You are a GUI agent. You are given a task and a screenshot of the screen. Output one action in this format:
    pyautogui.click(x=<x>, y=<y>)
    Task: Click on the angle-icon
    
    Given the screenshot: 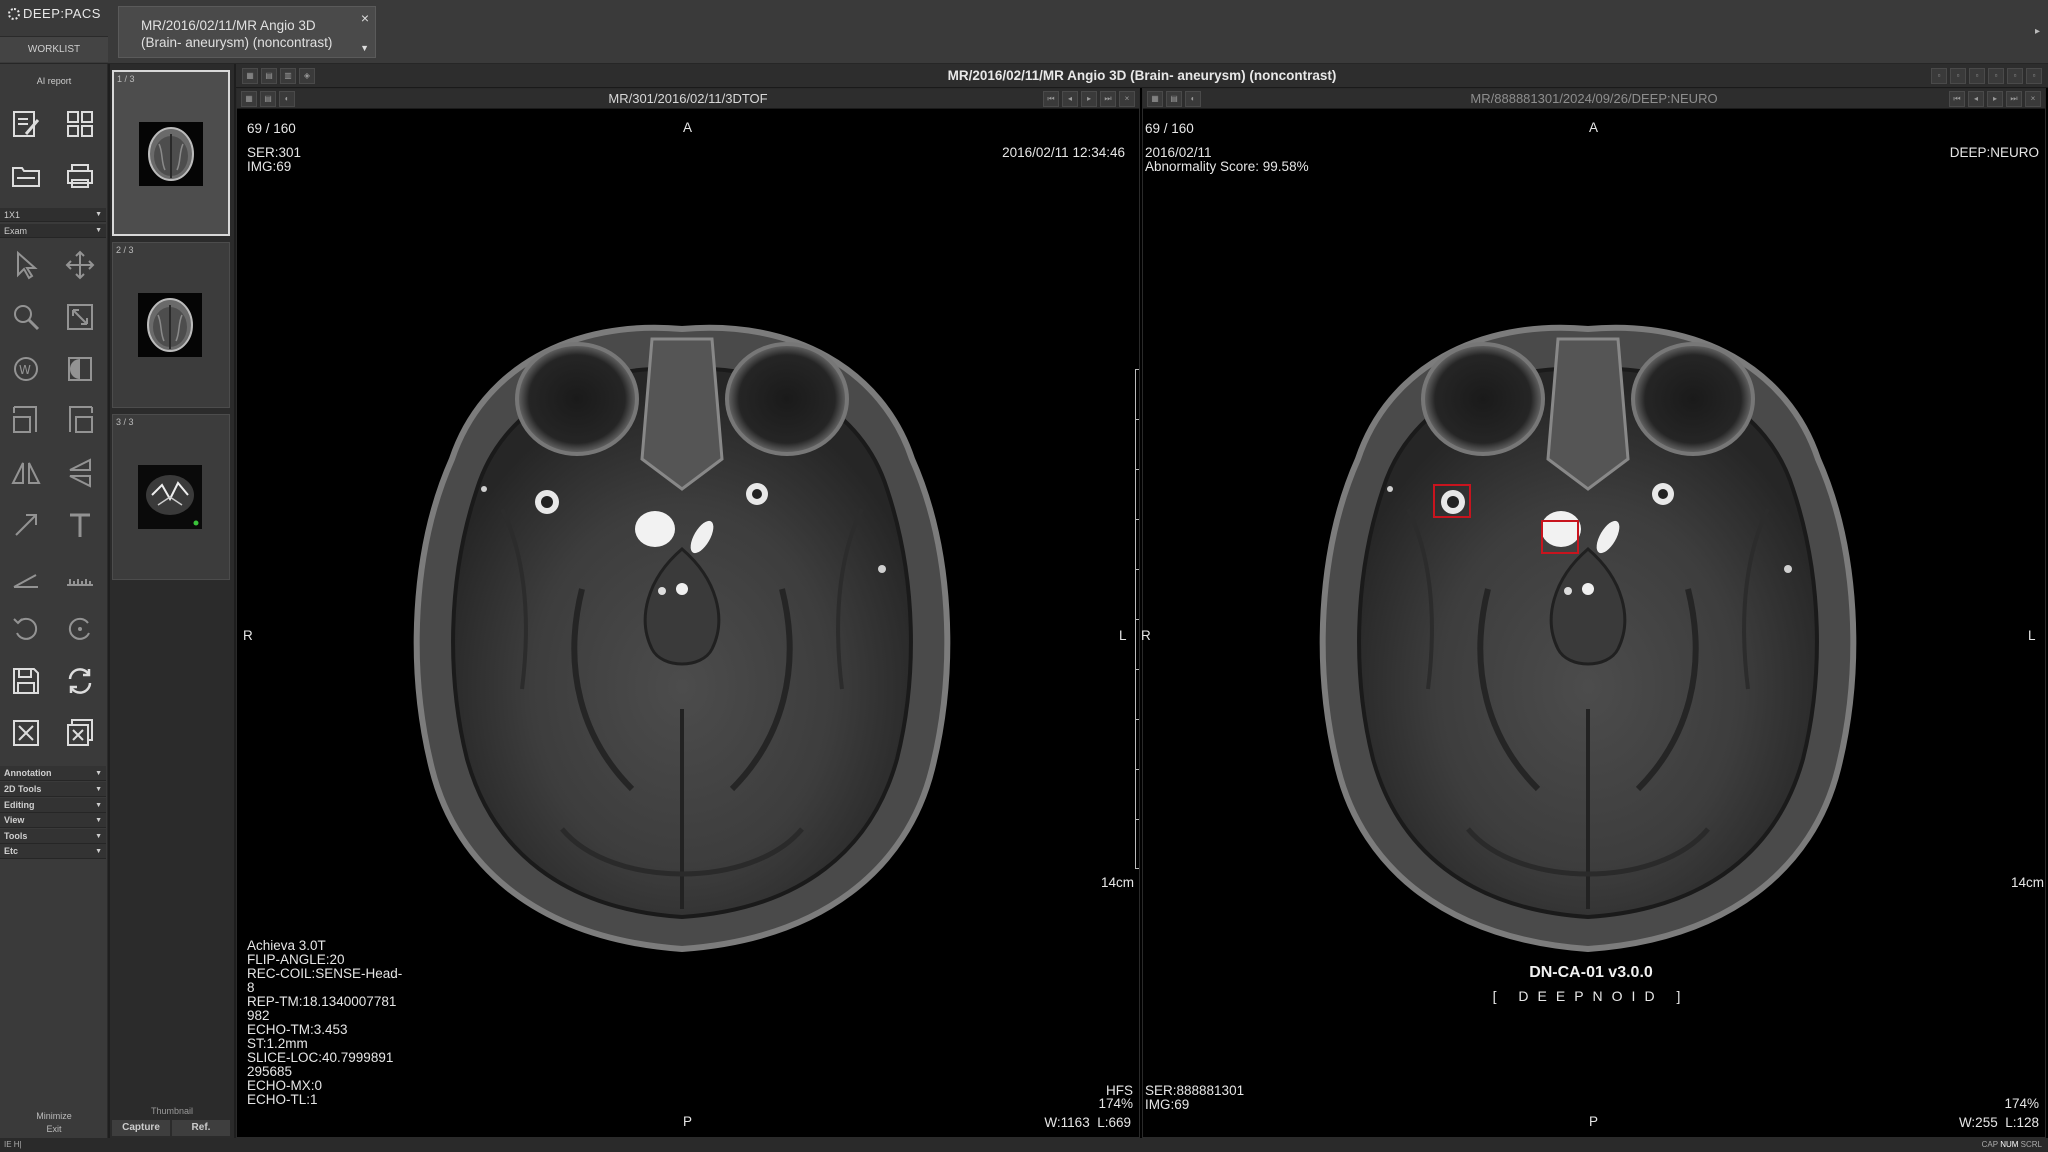 What is the action you would take?
    pyautogui.click(x=26, y=577)
    